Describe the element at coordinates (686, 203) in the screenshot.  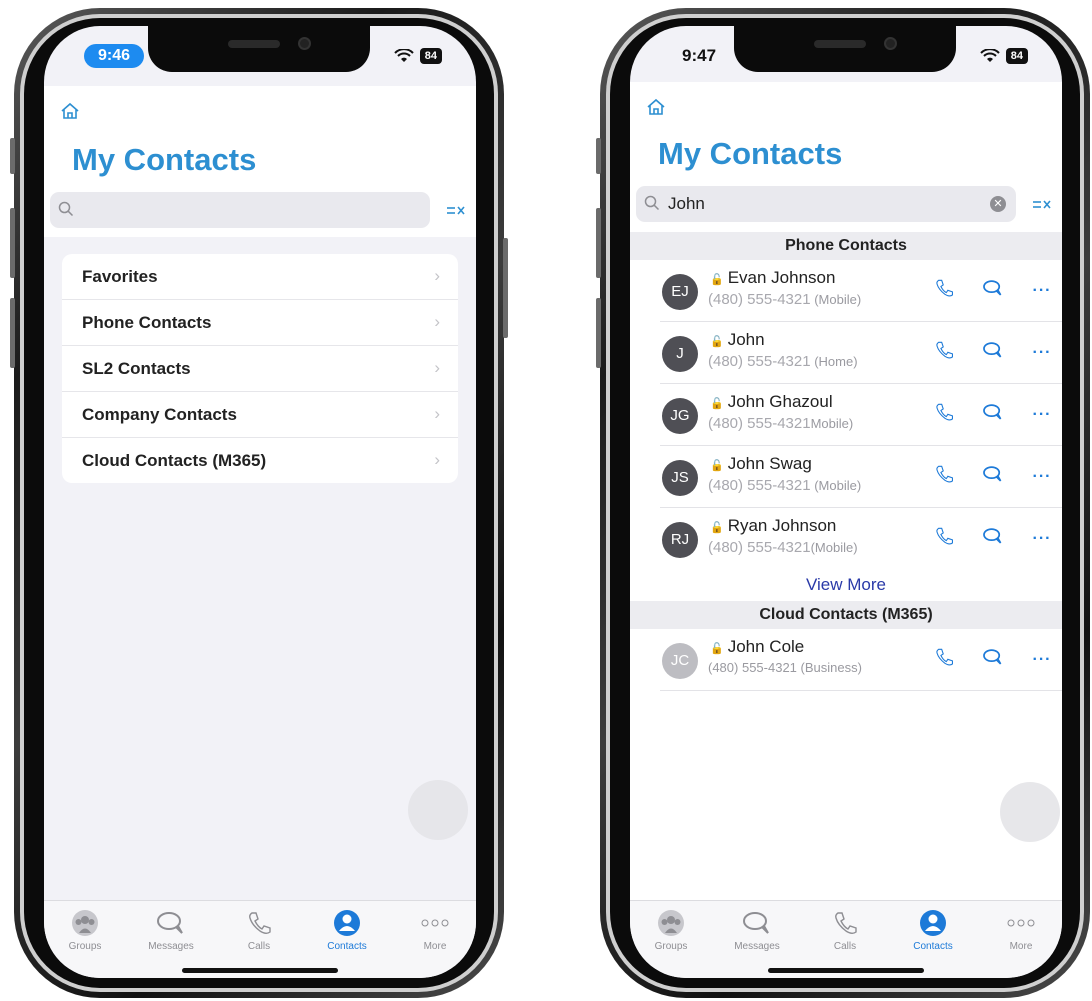
I see `search-text: John` at that location.